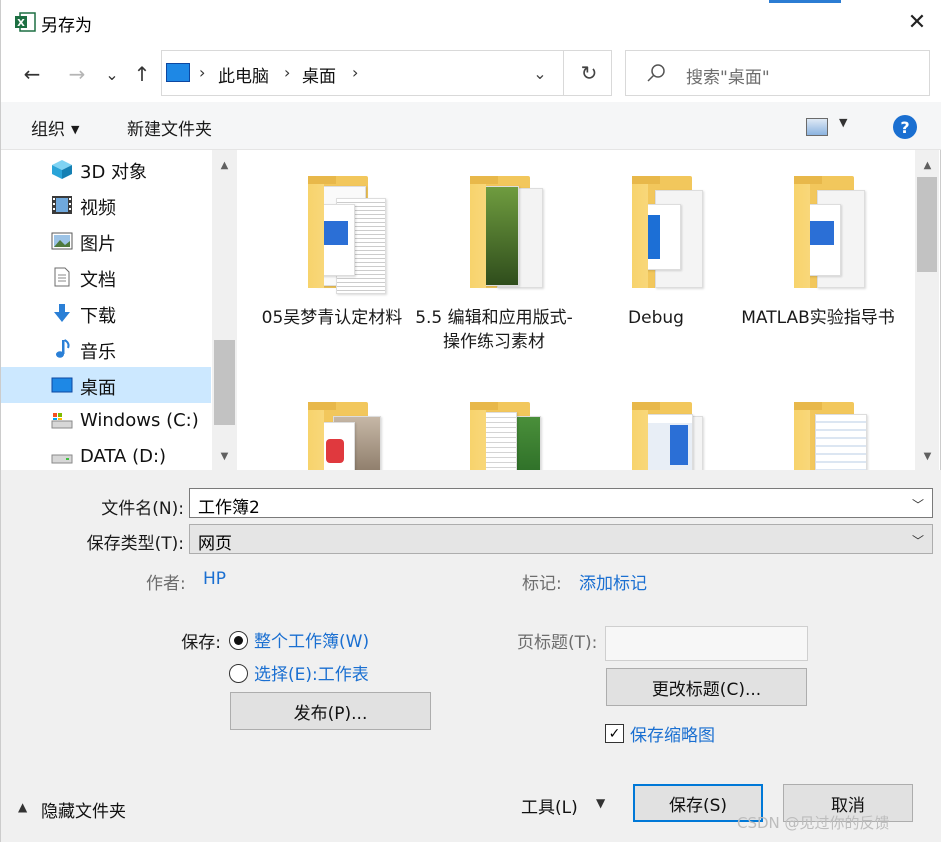 The width and height of the screenshot is (941, 842). Describe the element at coordinates (62, 385) in the screenshot. I see `desktop-icon` at that location.